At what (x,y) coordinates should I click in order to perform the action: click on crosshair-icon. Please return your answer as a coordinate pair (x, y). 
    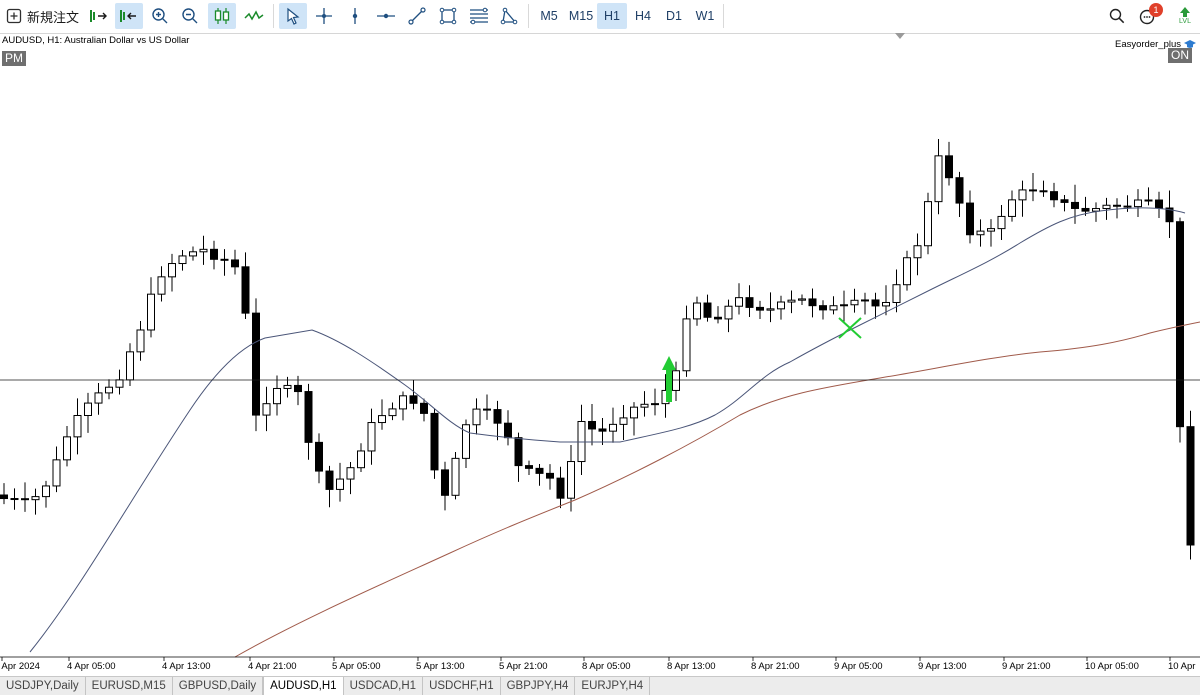
    Looking at the image, I should click on (324, 16).